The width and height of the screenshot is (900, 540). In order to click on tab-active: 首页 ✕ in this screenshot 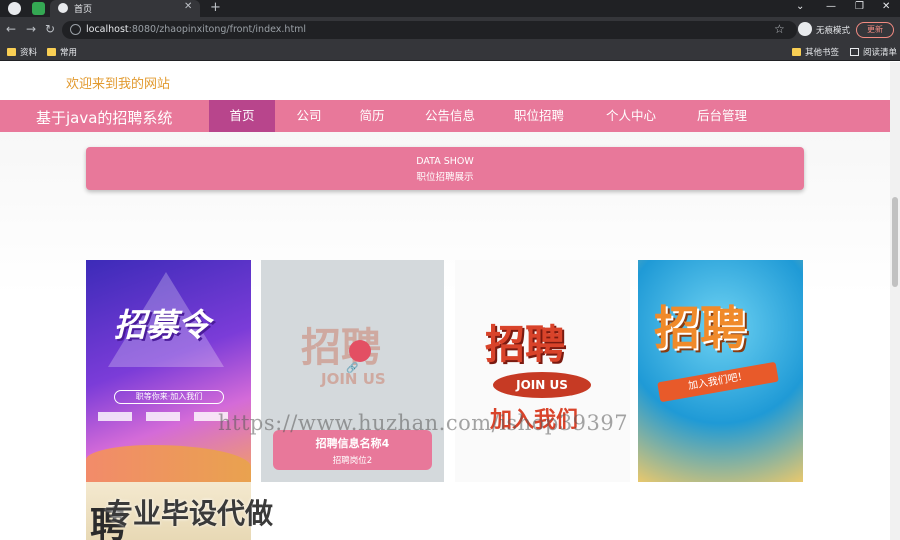, I will do `click(125, 8)`.